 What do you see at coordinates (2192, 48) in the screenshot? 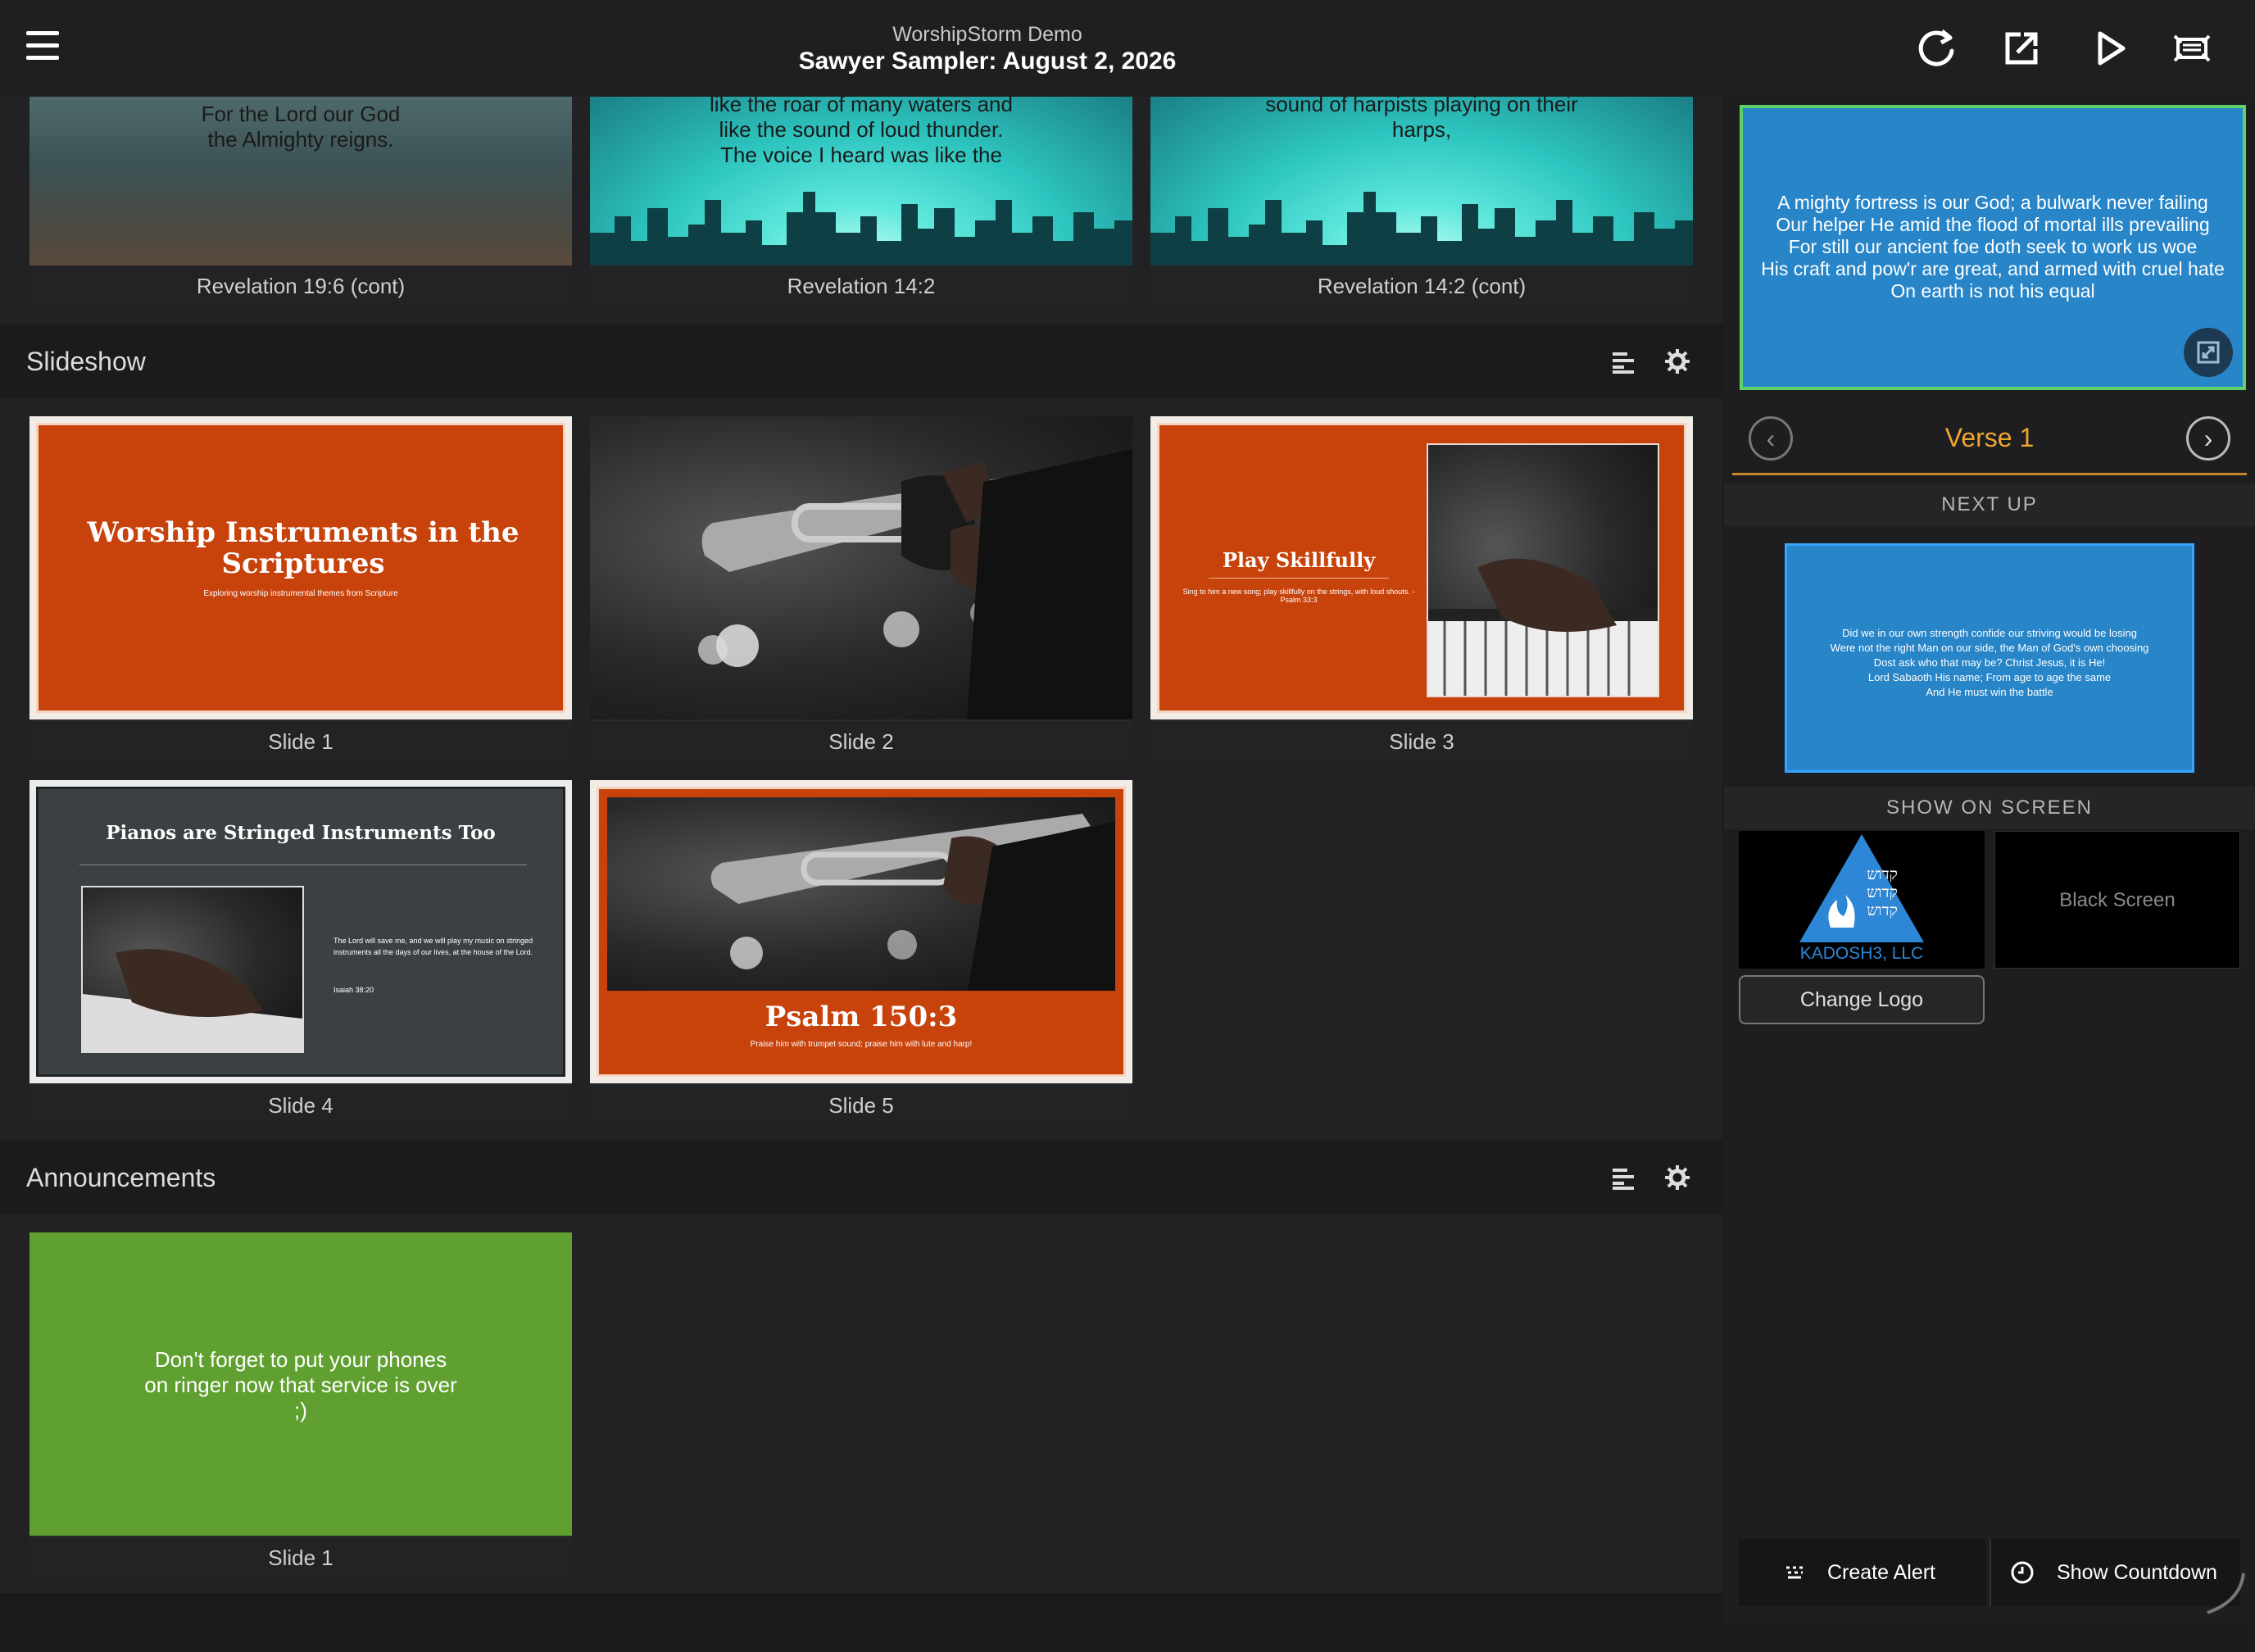
I see `screen-icon` at bounding box center [2192, 48].